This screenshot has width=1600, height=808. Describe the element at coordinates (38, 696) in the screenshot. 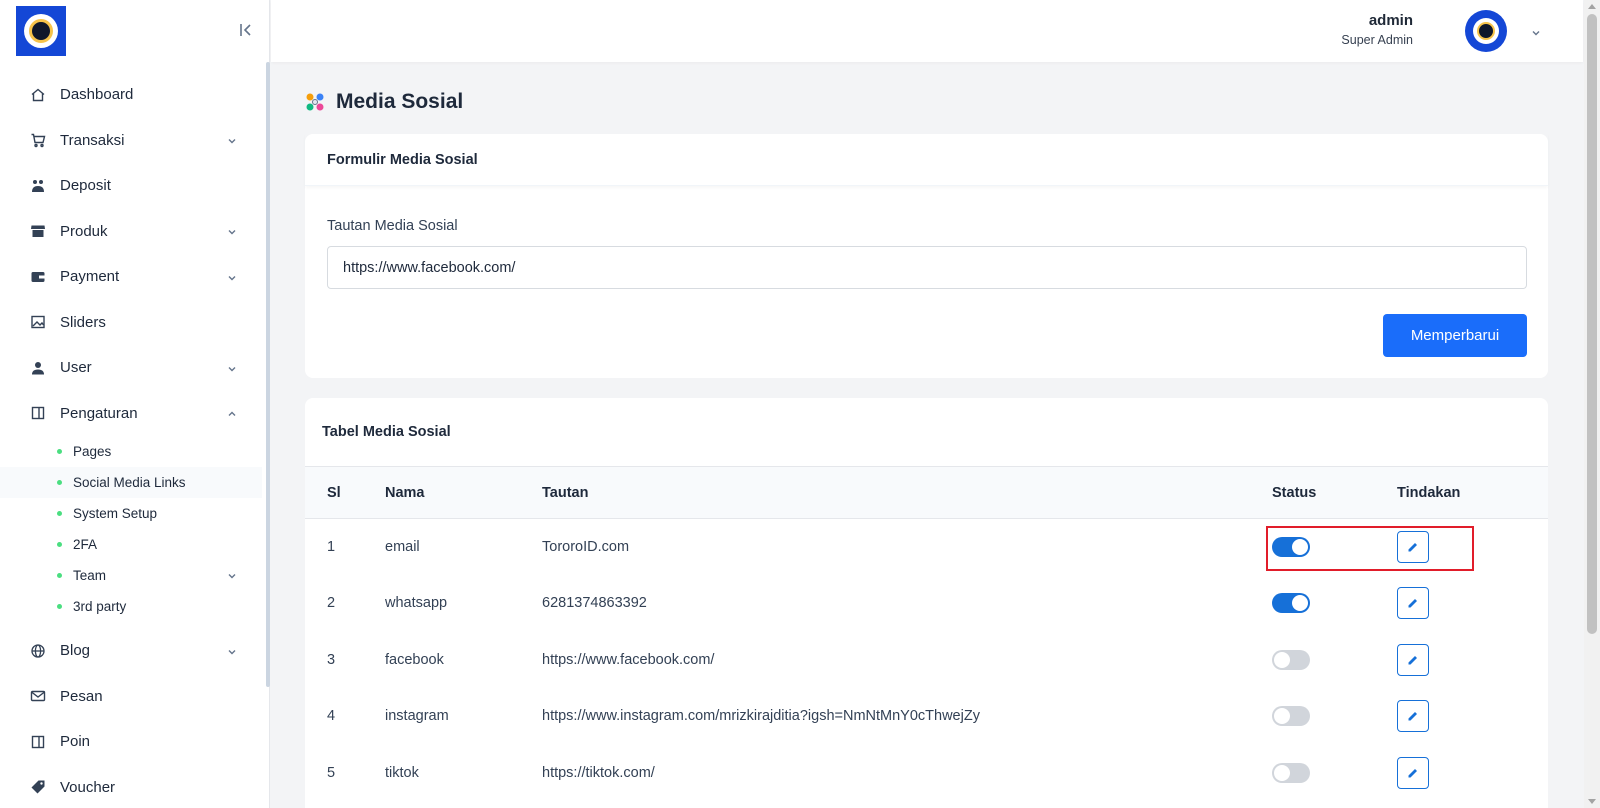

I see `mail-icon` at that location.